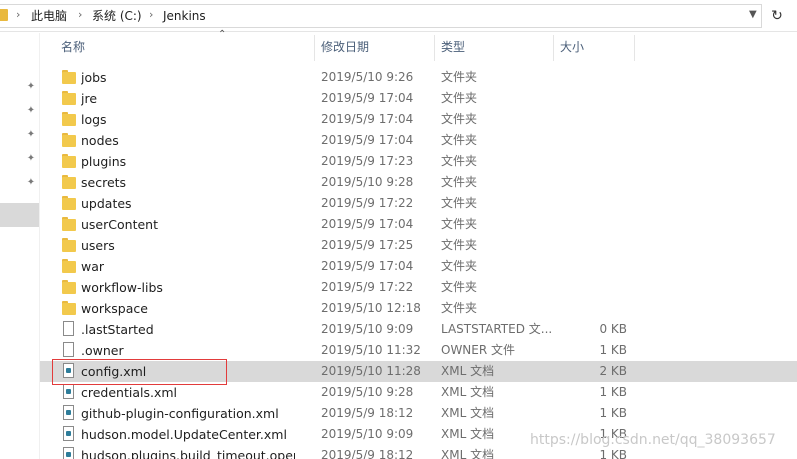 This screenshot has width=797, height=459. I want to click on column-divider, so click(634, 48).